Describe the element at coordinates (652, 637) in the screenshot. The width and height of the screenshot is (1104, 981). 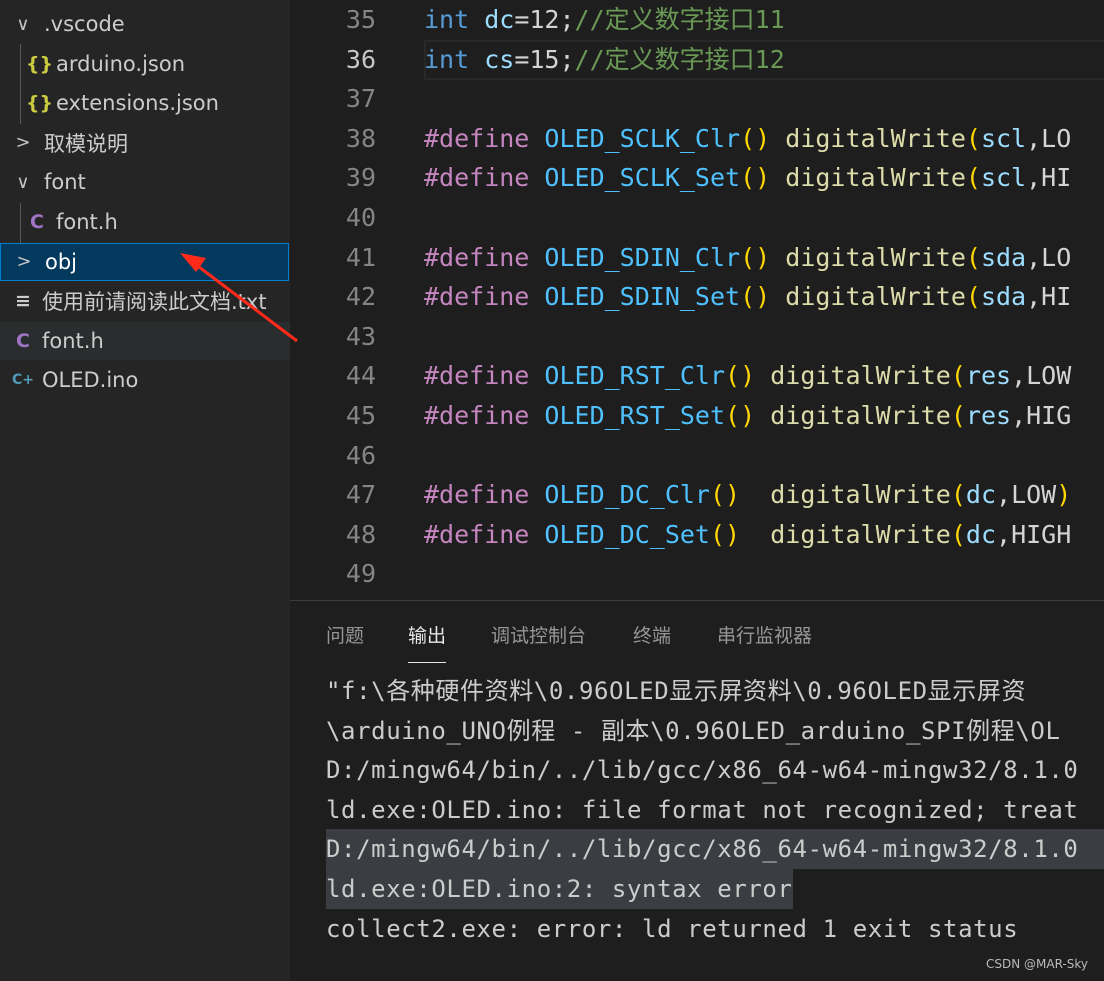
I see `tab-3: 终端` at that location.